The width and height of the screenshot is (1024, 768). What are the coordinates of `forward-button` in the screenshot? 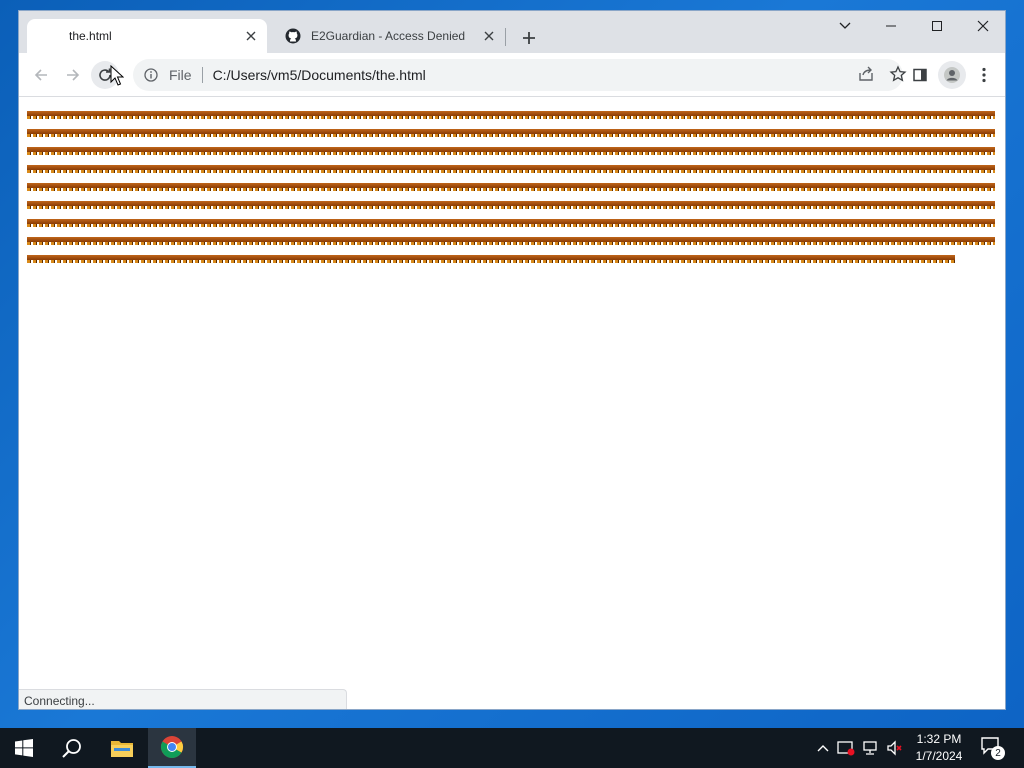 It's located at (73, 75).